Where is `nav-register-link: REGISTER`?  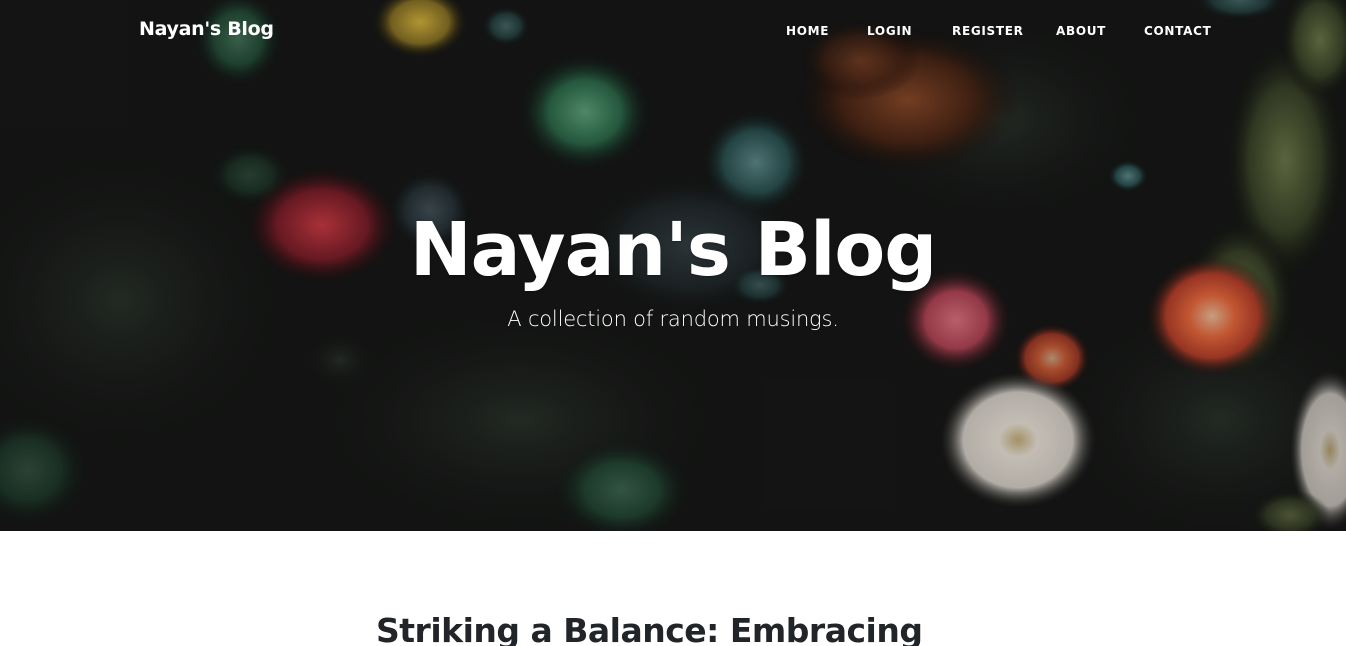
nav-register-link: REGISTER is located at coordinates (988, 31).